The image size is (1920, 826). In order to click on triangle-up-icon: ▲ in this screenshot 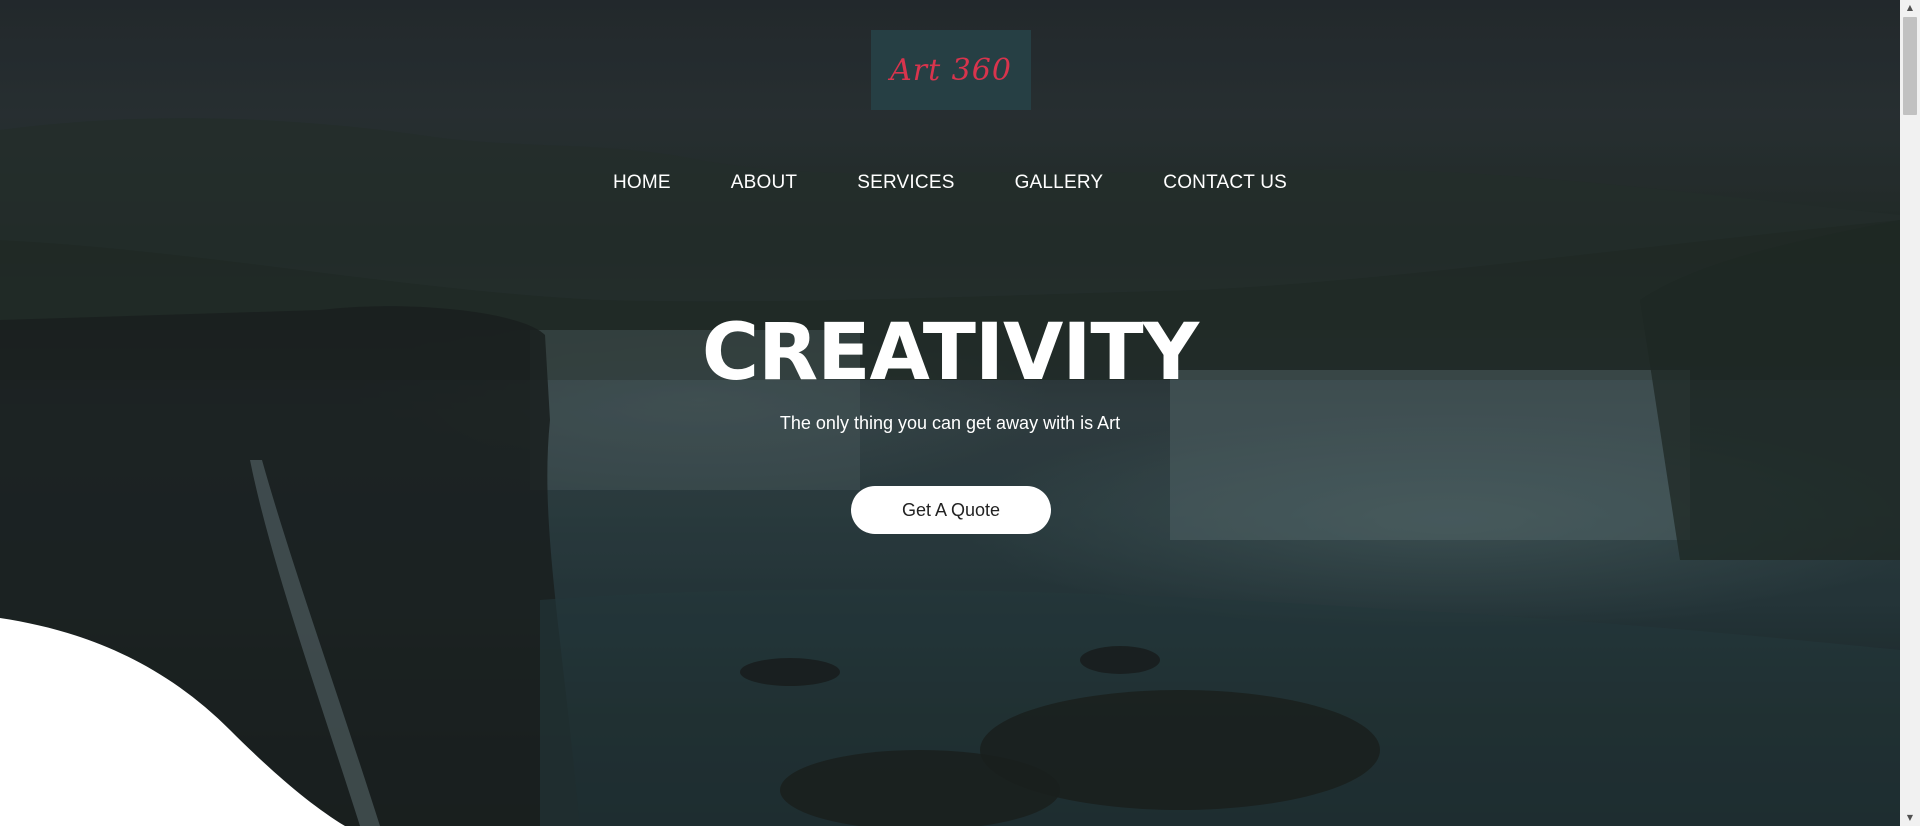, I will do `click(1910, 8)`.